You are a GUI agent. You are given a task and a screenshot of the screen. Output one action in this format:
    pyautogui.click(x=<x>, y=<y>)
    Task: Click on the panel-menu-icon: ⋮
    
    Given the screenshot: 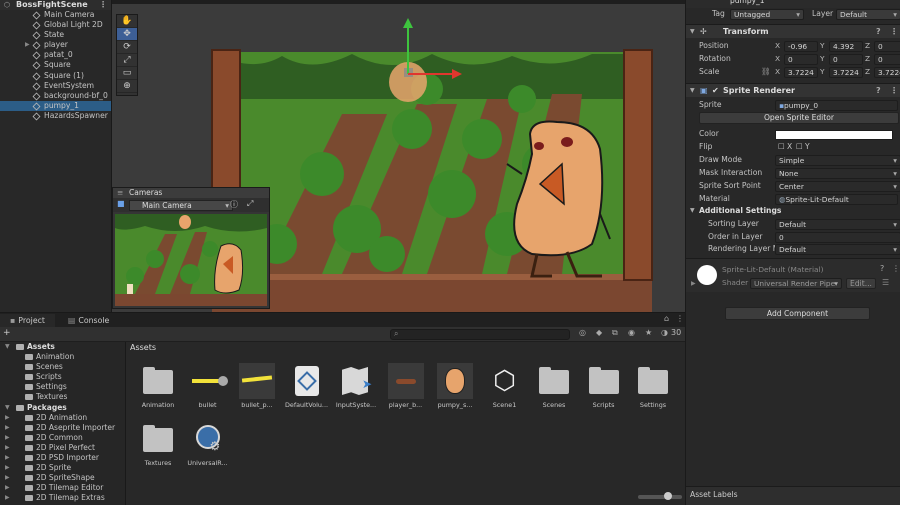 What is the action you would take?
    pyautogui.click(x=680, y=318)
    